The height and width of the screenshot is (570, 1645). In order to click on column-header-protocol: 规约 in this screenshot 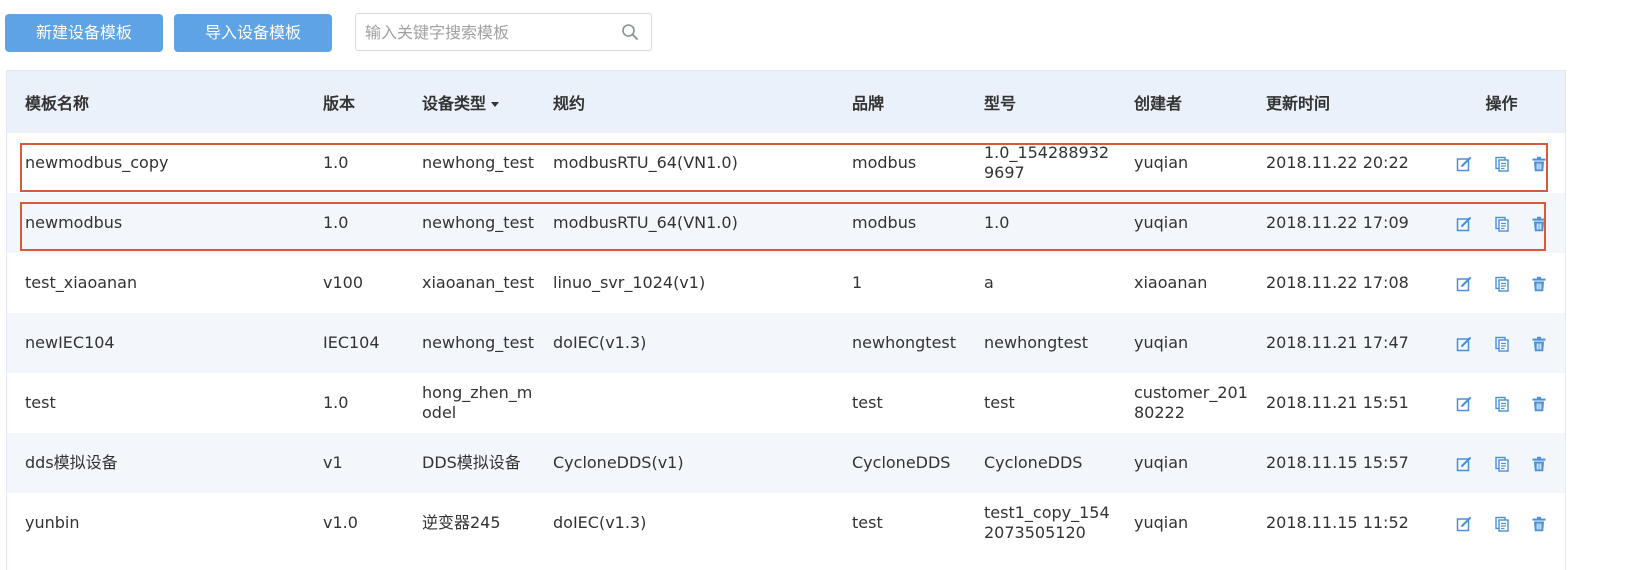, I will do `click(684, 102)`.